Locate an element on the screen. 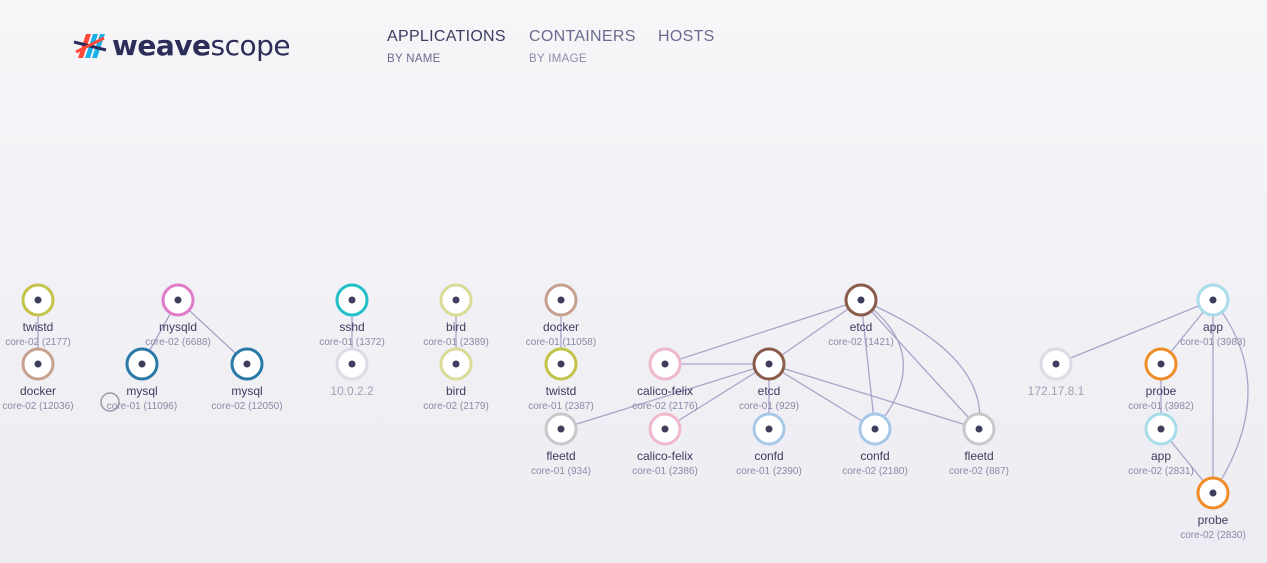 The height and width of the screenshot is (563, 1267). node-sublabel: core-01 (2386) is located at coordinates (665, 471).